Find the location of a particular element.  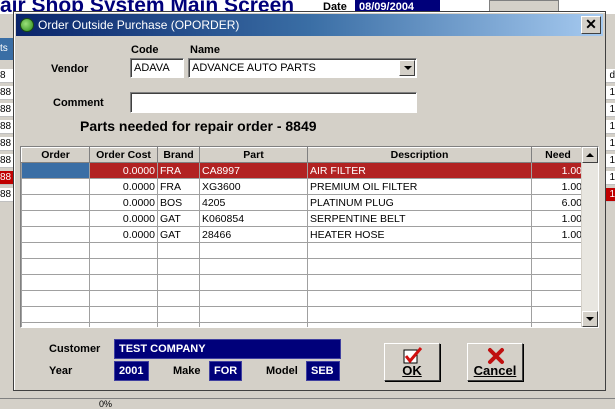

table-row: 0.0000 FRA CA8997 AIR FILTER 1.00 is located at coordinates (303, 170).